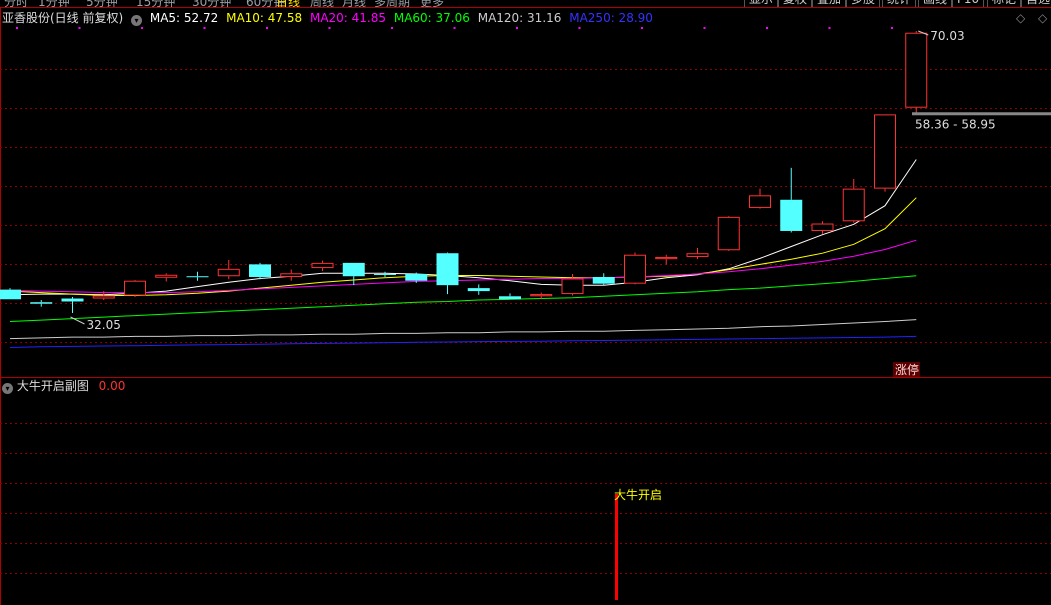 Image resolution: width=1051 pixels, height=605 pixels. What do you see at coordinates (463, 329) in the screenshot?
I see `ma-line-ma120` at bounding box center [463, 329].